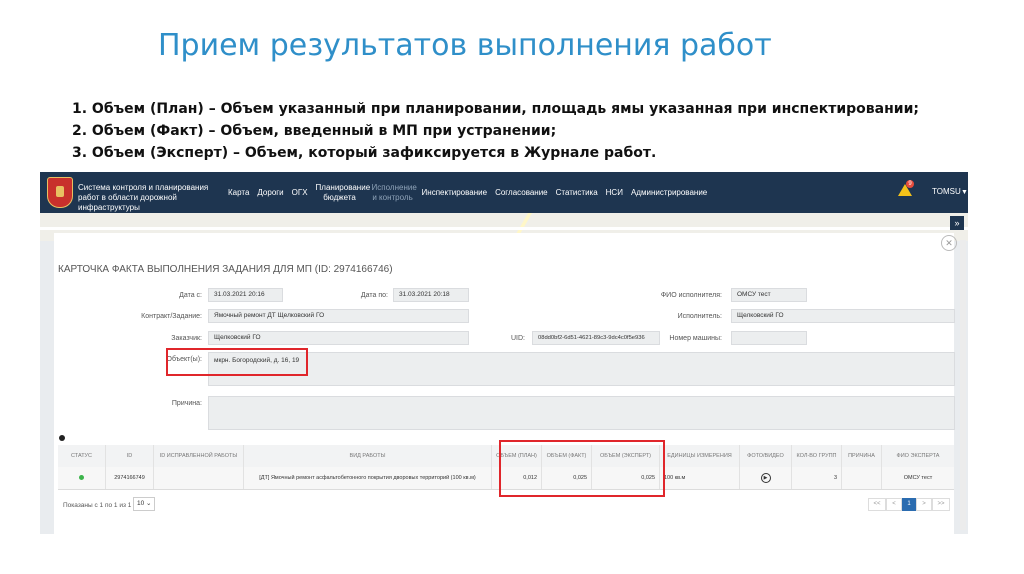 The height and width of the screenshot is (574, 1024). Describe the element at coordinates (338, 316) in the screenshot. I see `contract-field: Ямочный ремонт ДТ Щелковский ГО` at that location.